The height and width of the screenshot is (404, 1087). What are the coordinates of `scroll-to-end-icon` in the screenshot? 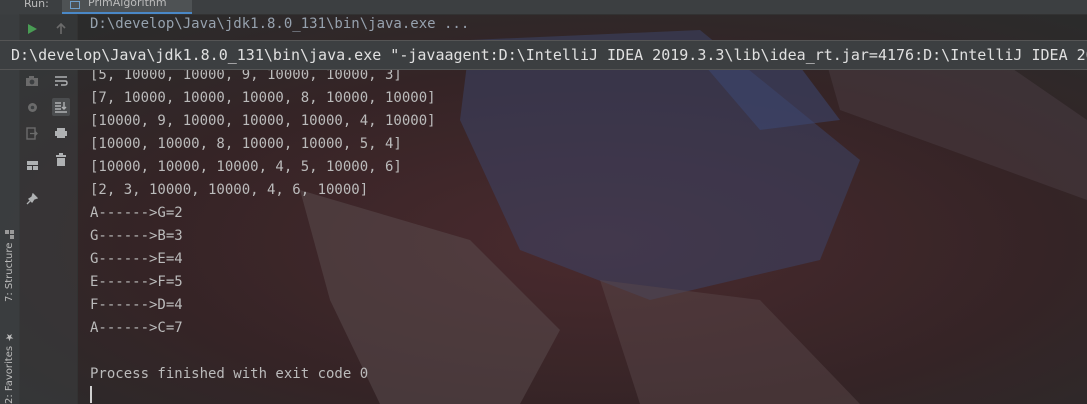 It's located at (61, 107).